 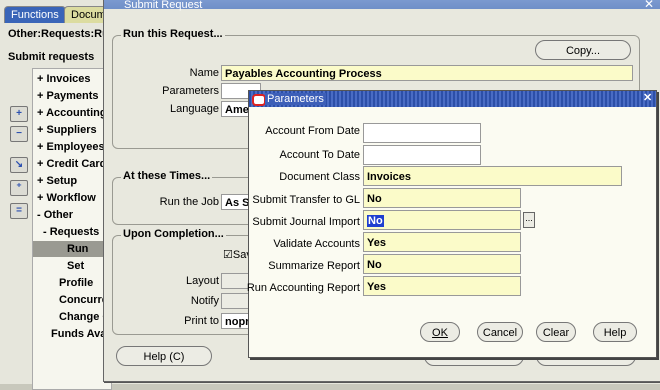 I want to click on param-row: Document Class, so click(x=304, y=175).